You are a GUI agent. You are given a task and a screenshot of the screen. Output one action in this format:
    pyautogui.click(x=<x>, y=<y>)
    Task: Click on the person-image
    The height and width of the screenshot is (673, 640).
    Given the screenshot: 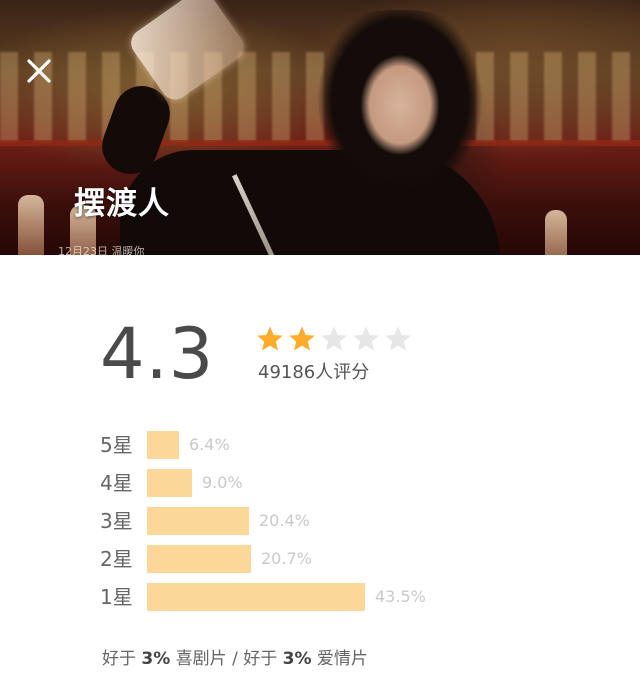 What is the action you would take?
    pyautogui.click(x=400, y=132)
    